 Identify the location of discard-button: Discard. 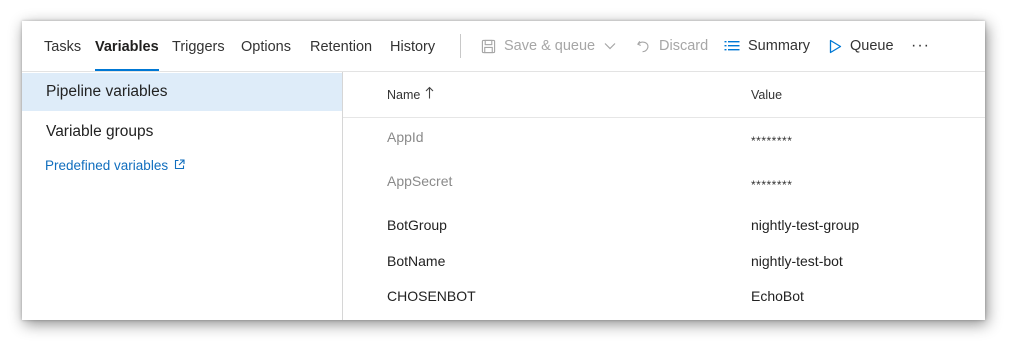
(672, 46).